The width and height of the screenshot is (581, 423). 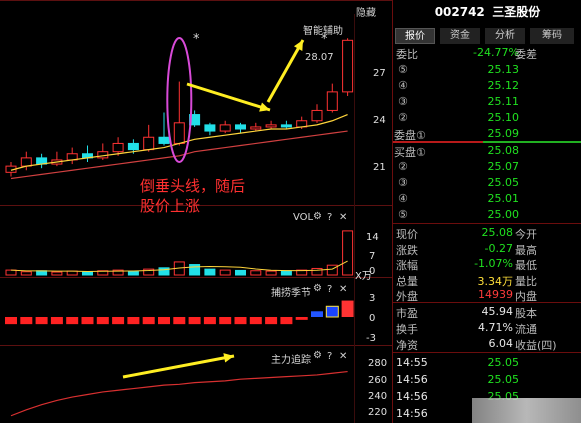 What do you see at coordinates (503, 214) in the screenshot?
I see `order-price: 25.00` at bounding box center [503, 214].